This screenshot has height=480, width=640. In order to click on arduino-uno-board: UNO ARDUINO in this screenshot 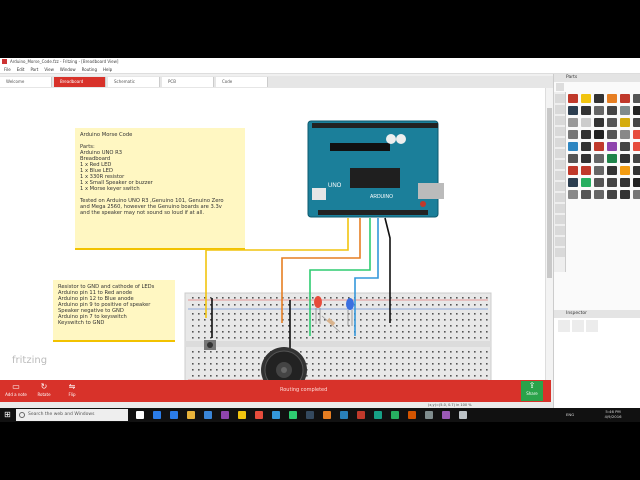, I will do `click(375, 169)`.